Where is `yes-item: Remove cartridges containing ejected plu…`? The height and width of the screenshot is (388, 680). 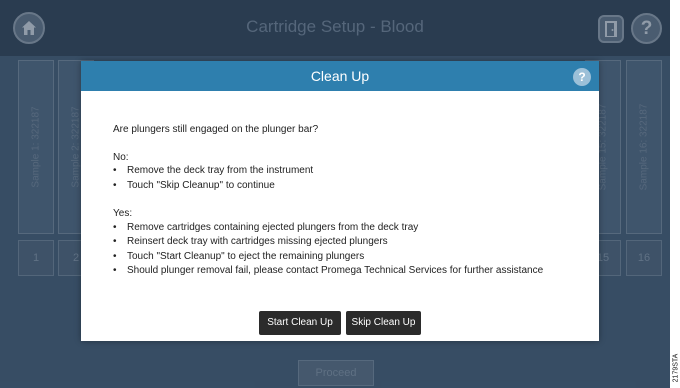
yes-item: Remove cartridges containing ejected plu… is located at coordinates (273, 227).